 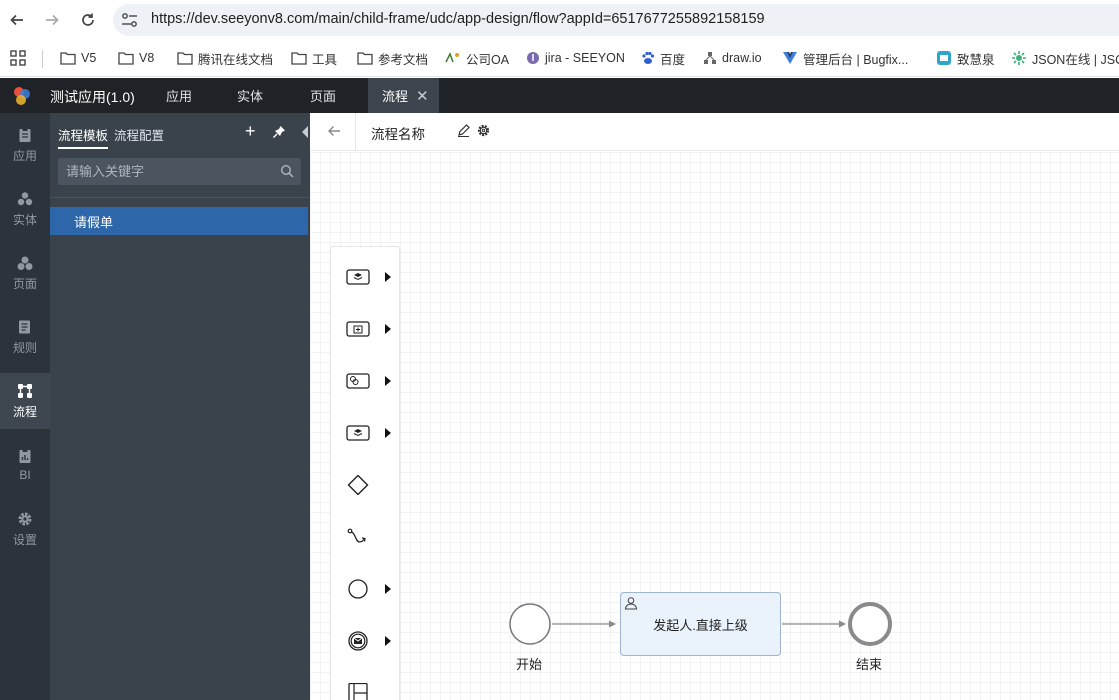 I want to click on template-item-leave-request: 请假单, so click(x=179, y=221).